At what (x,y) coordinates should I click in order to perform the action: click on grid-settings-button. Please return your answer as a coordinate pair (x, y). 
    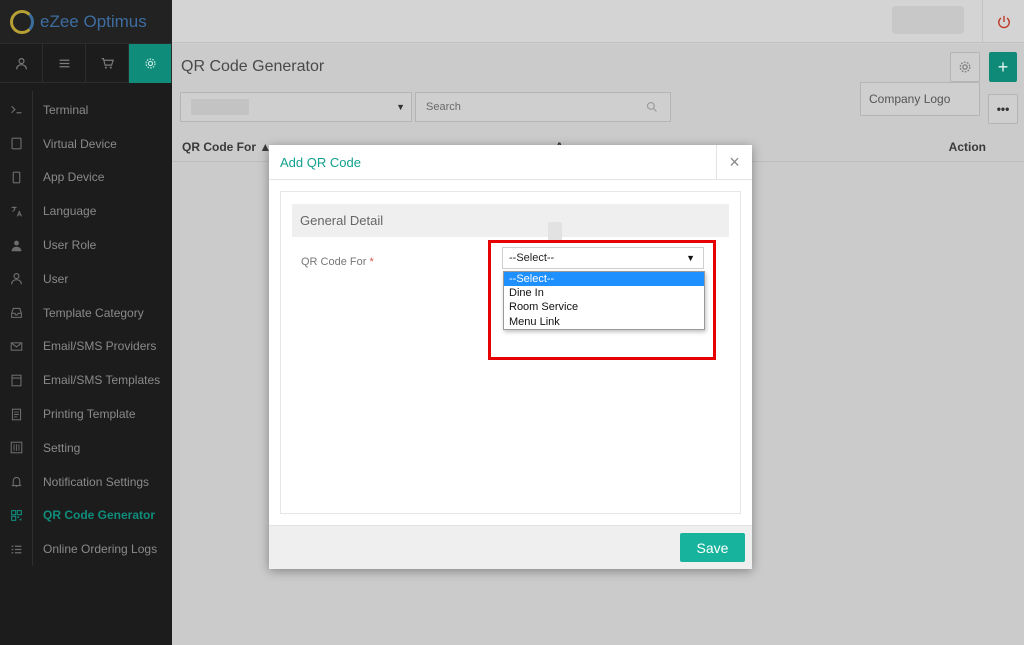
    Looking at the image, I should click on (965, 67).